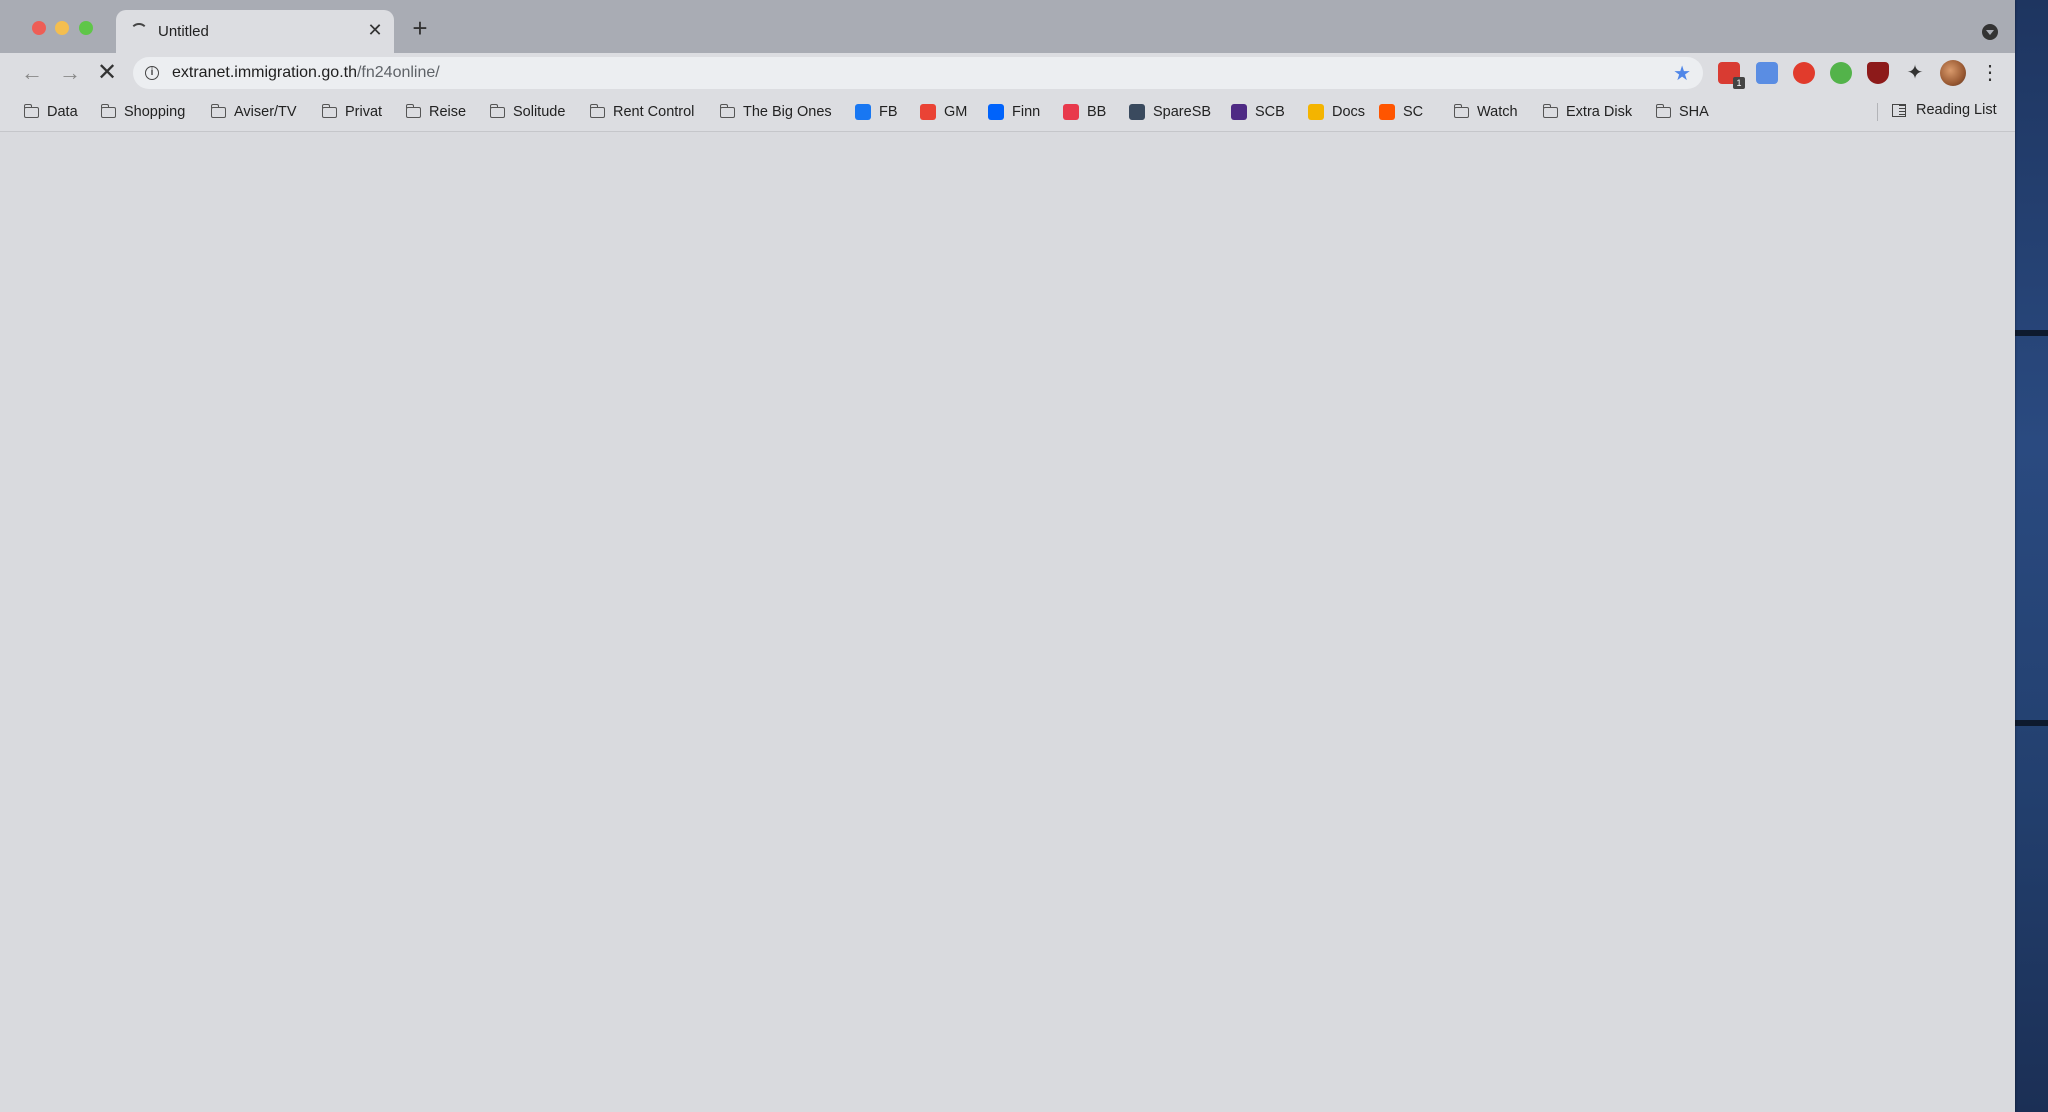  I want to click on bookmark-reise: Reise, so click(436, 112).